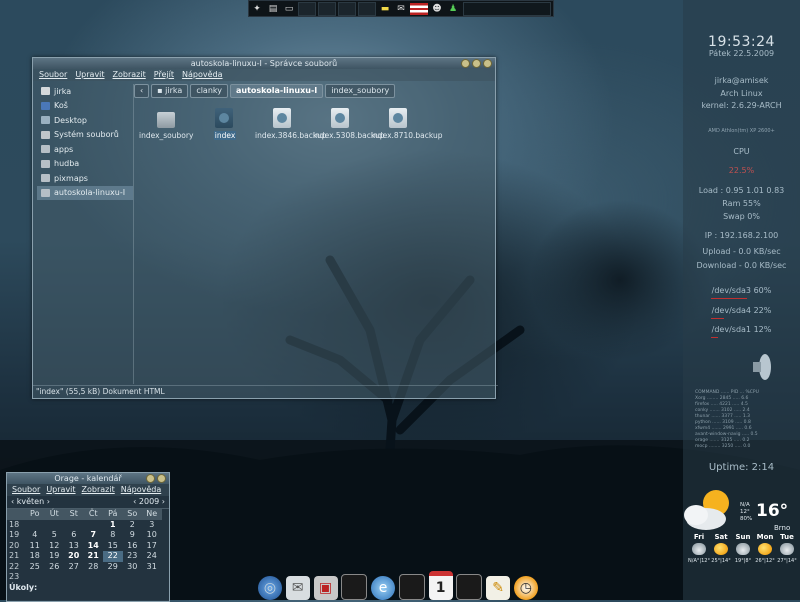 The width and height of the screenshot is (800, 602). Describe the element at coordinates (74, 546) in the screenshot. I see `calendar-day-cell: 13` at that location.